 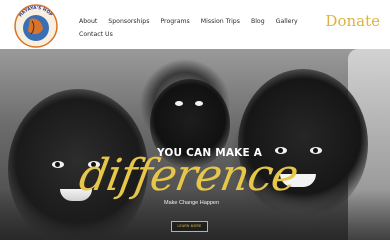 What do you see at coordinates (220, 21) in the screenshot?
I see `nav-mission-trips: Mission Trips` at bounding box center [220, 21].